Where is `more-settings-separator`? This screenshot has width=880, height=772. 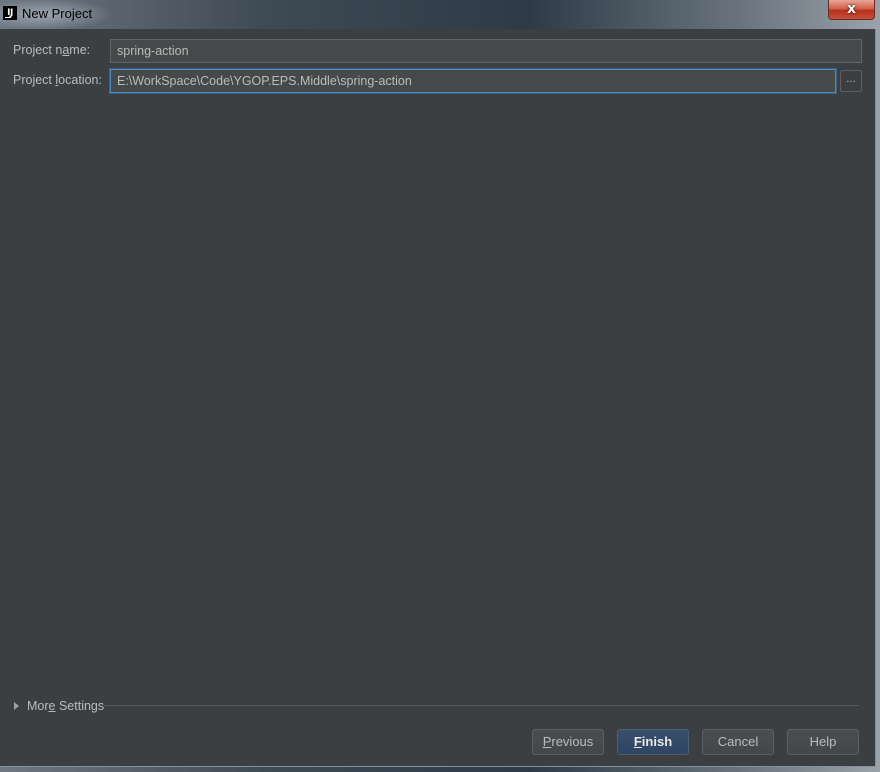
more-settings-separator is located at coordinates (481, 705).